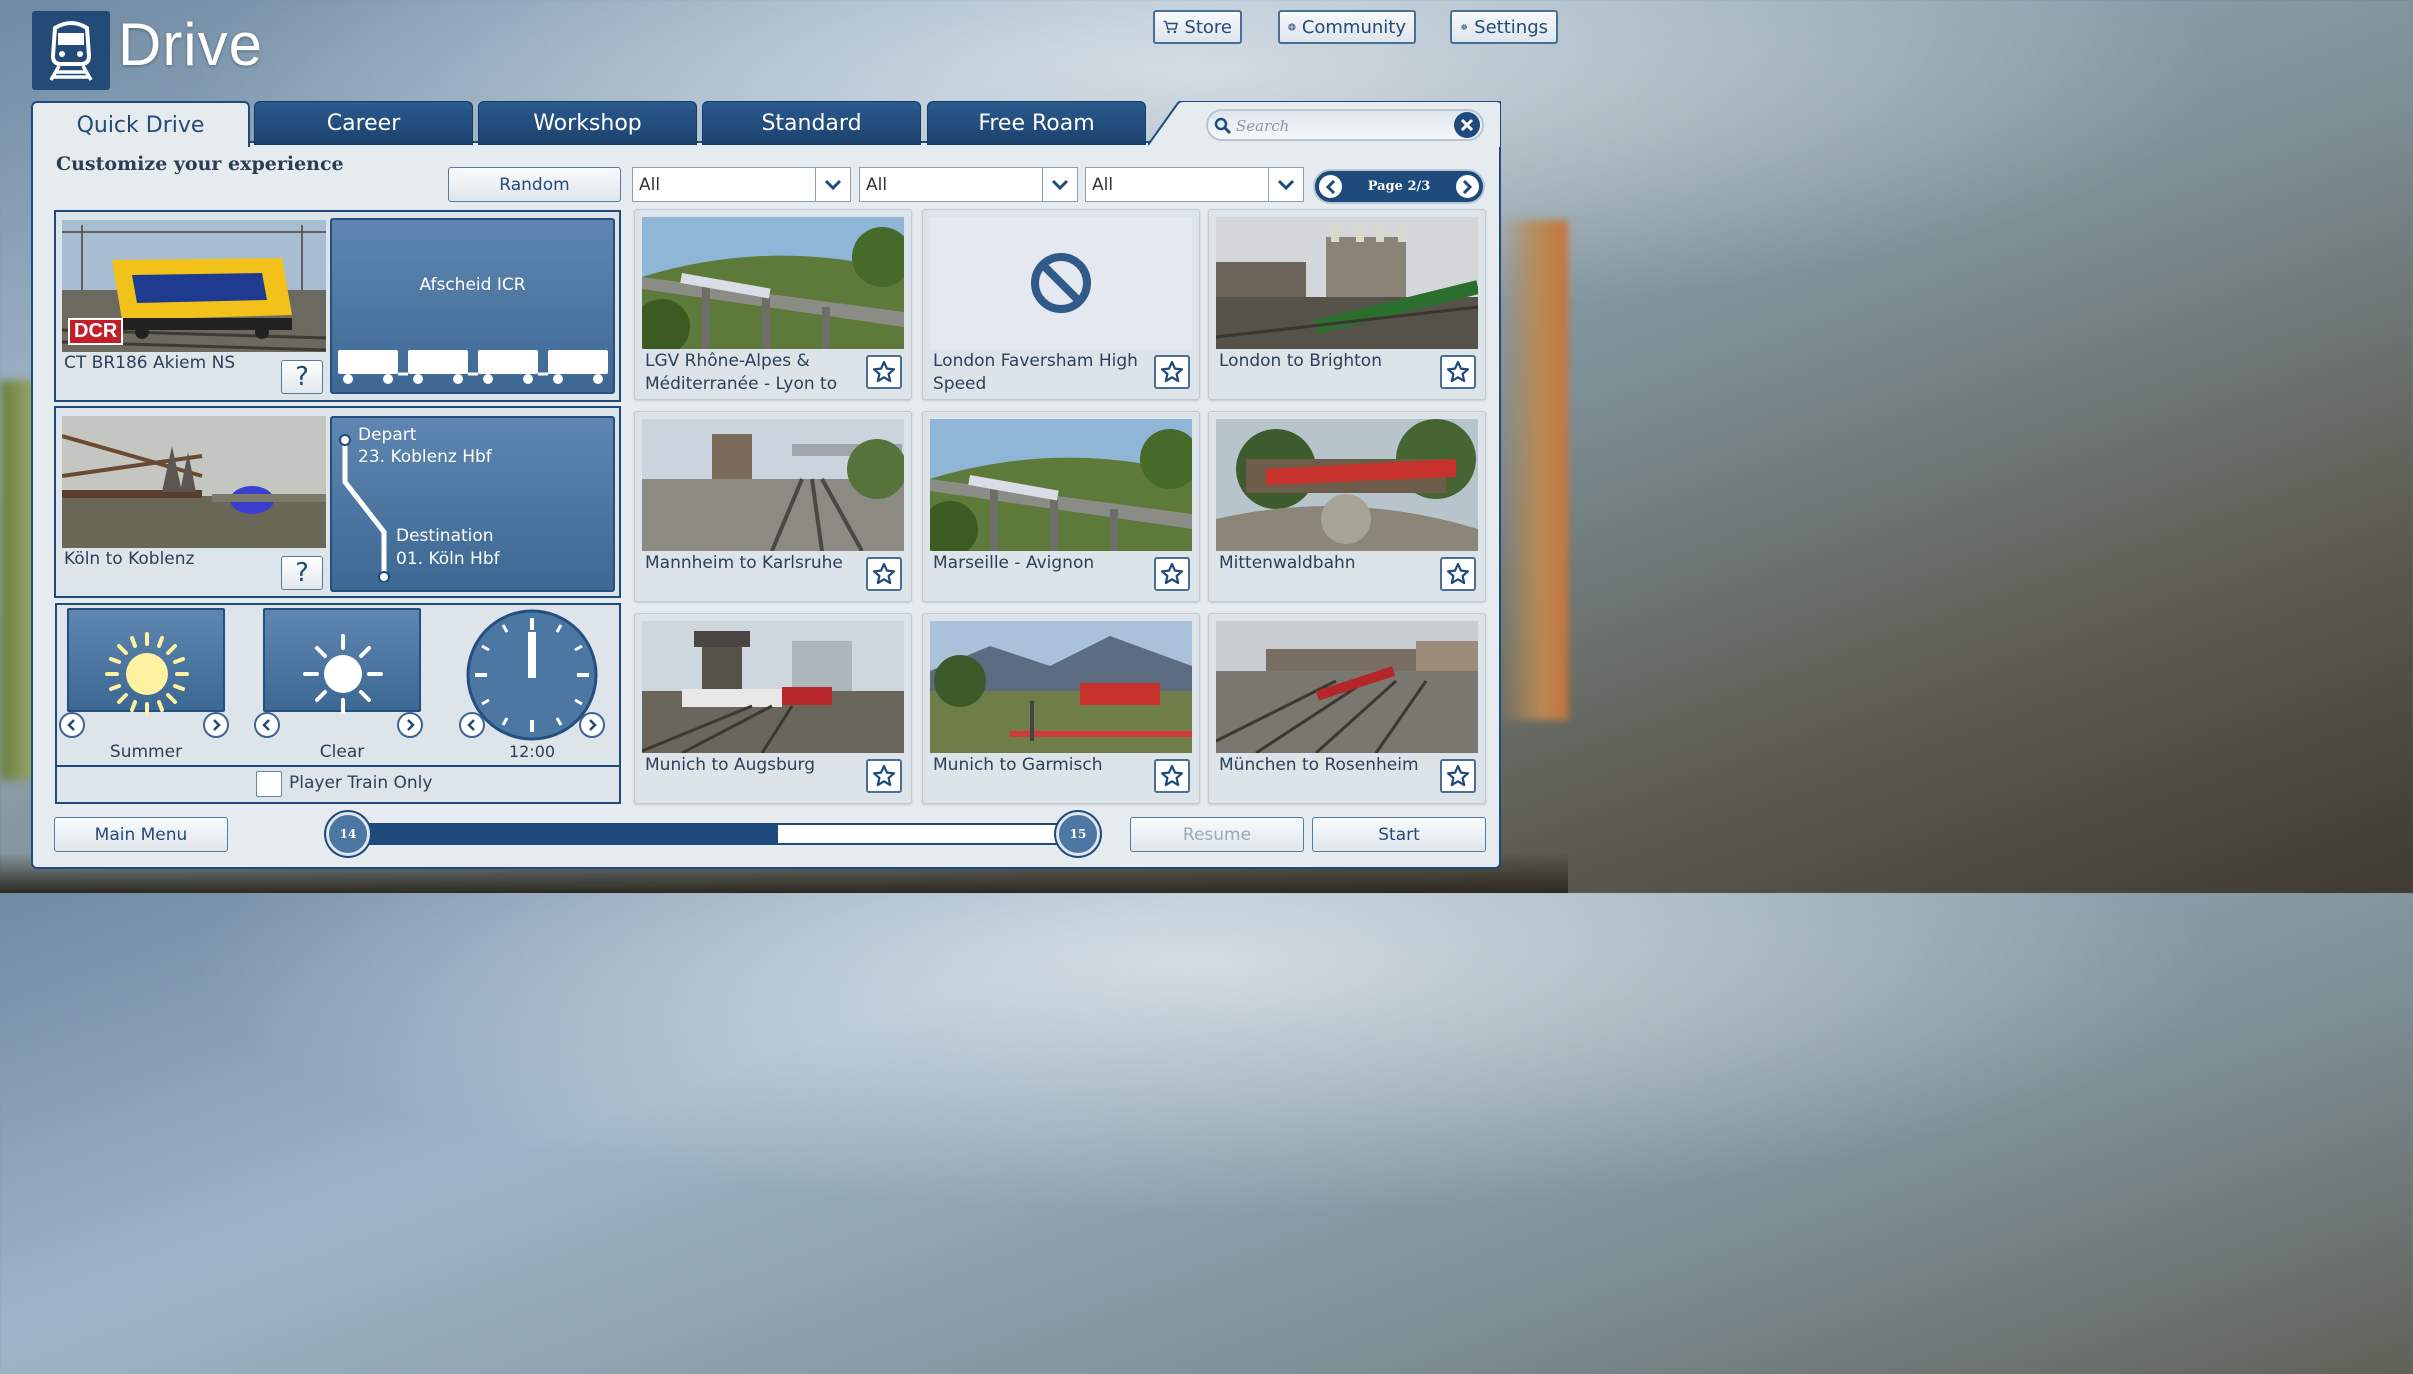 The height and width of the screenshot is (1374, 2413). Describe the element at coordinates (194, 286) in the screenshot. I see `loco-image: DCR` at that location.